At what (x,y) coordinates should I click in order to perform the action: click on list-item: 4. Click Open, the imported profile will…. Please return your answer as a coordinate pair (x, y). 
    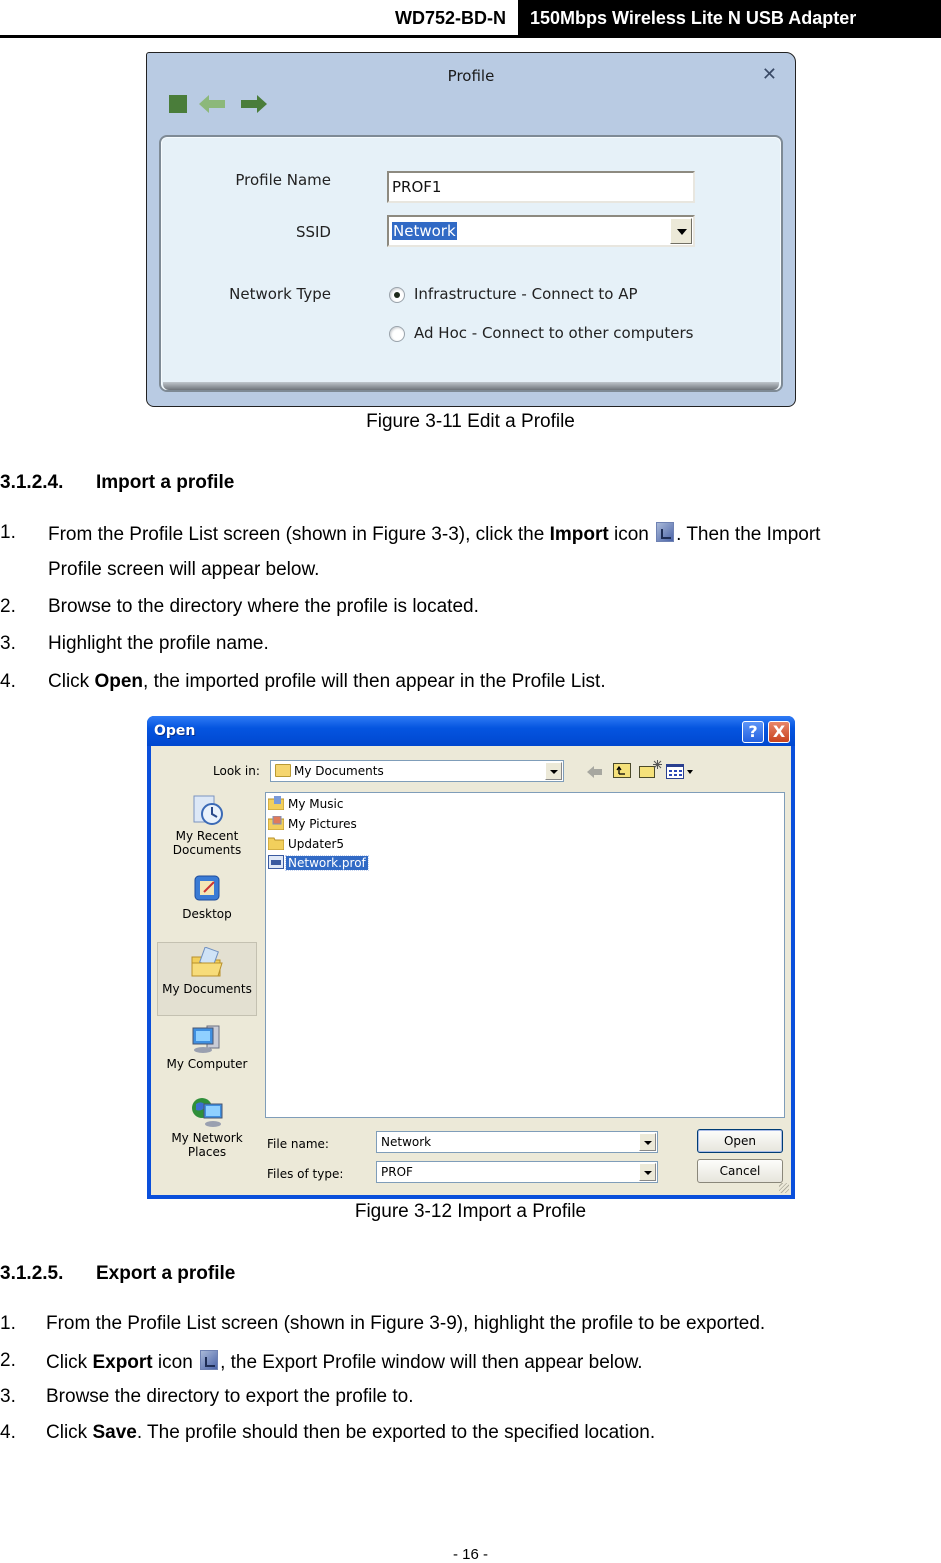
    Looking at the image, I should click on (470, 683).